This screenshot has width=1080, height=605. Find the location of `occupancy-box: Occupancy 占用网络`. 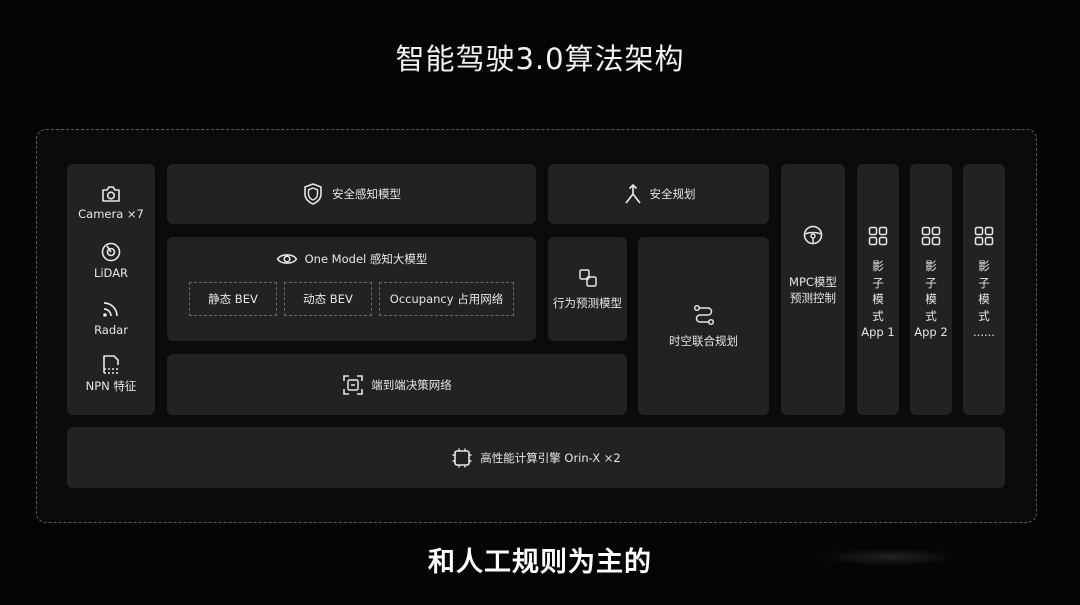

occupancy-box: Occupancy 占用网络 is located at coordinates (446, 299).